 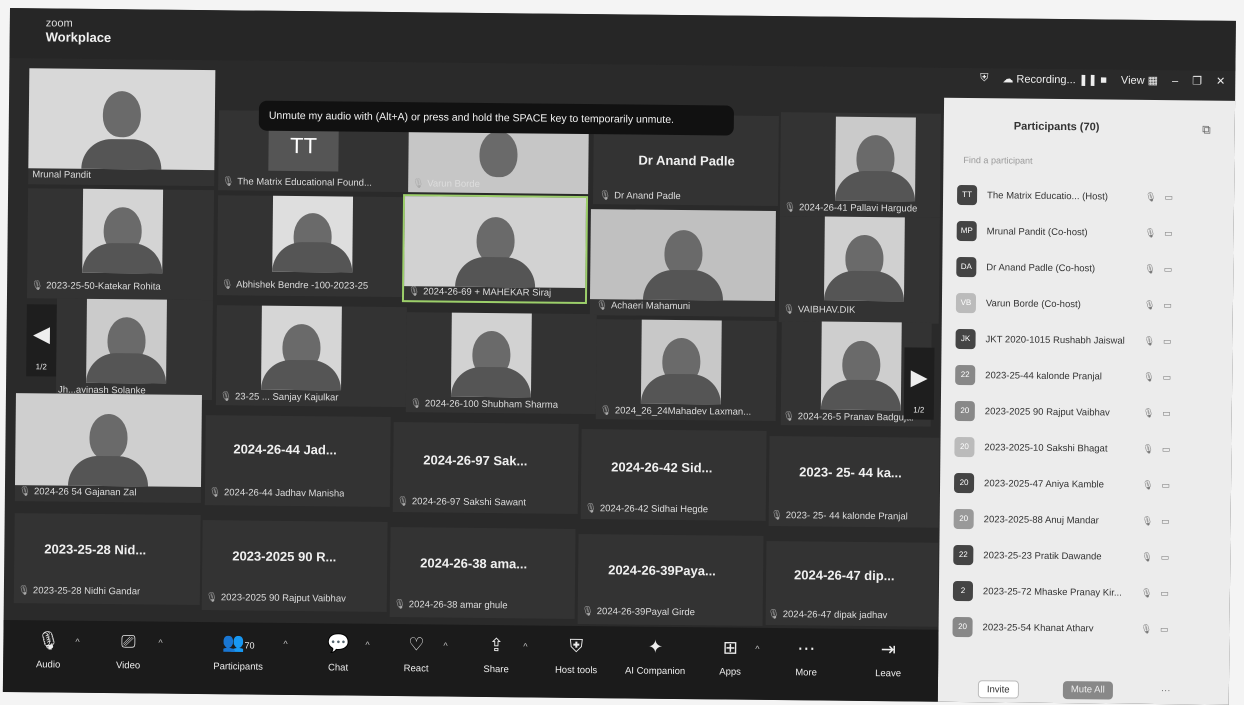 I want to click on participant-row: 22 2023-25-23 Pratik Dawande 🎙 ▭, so click(x=1078, y=556).